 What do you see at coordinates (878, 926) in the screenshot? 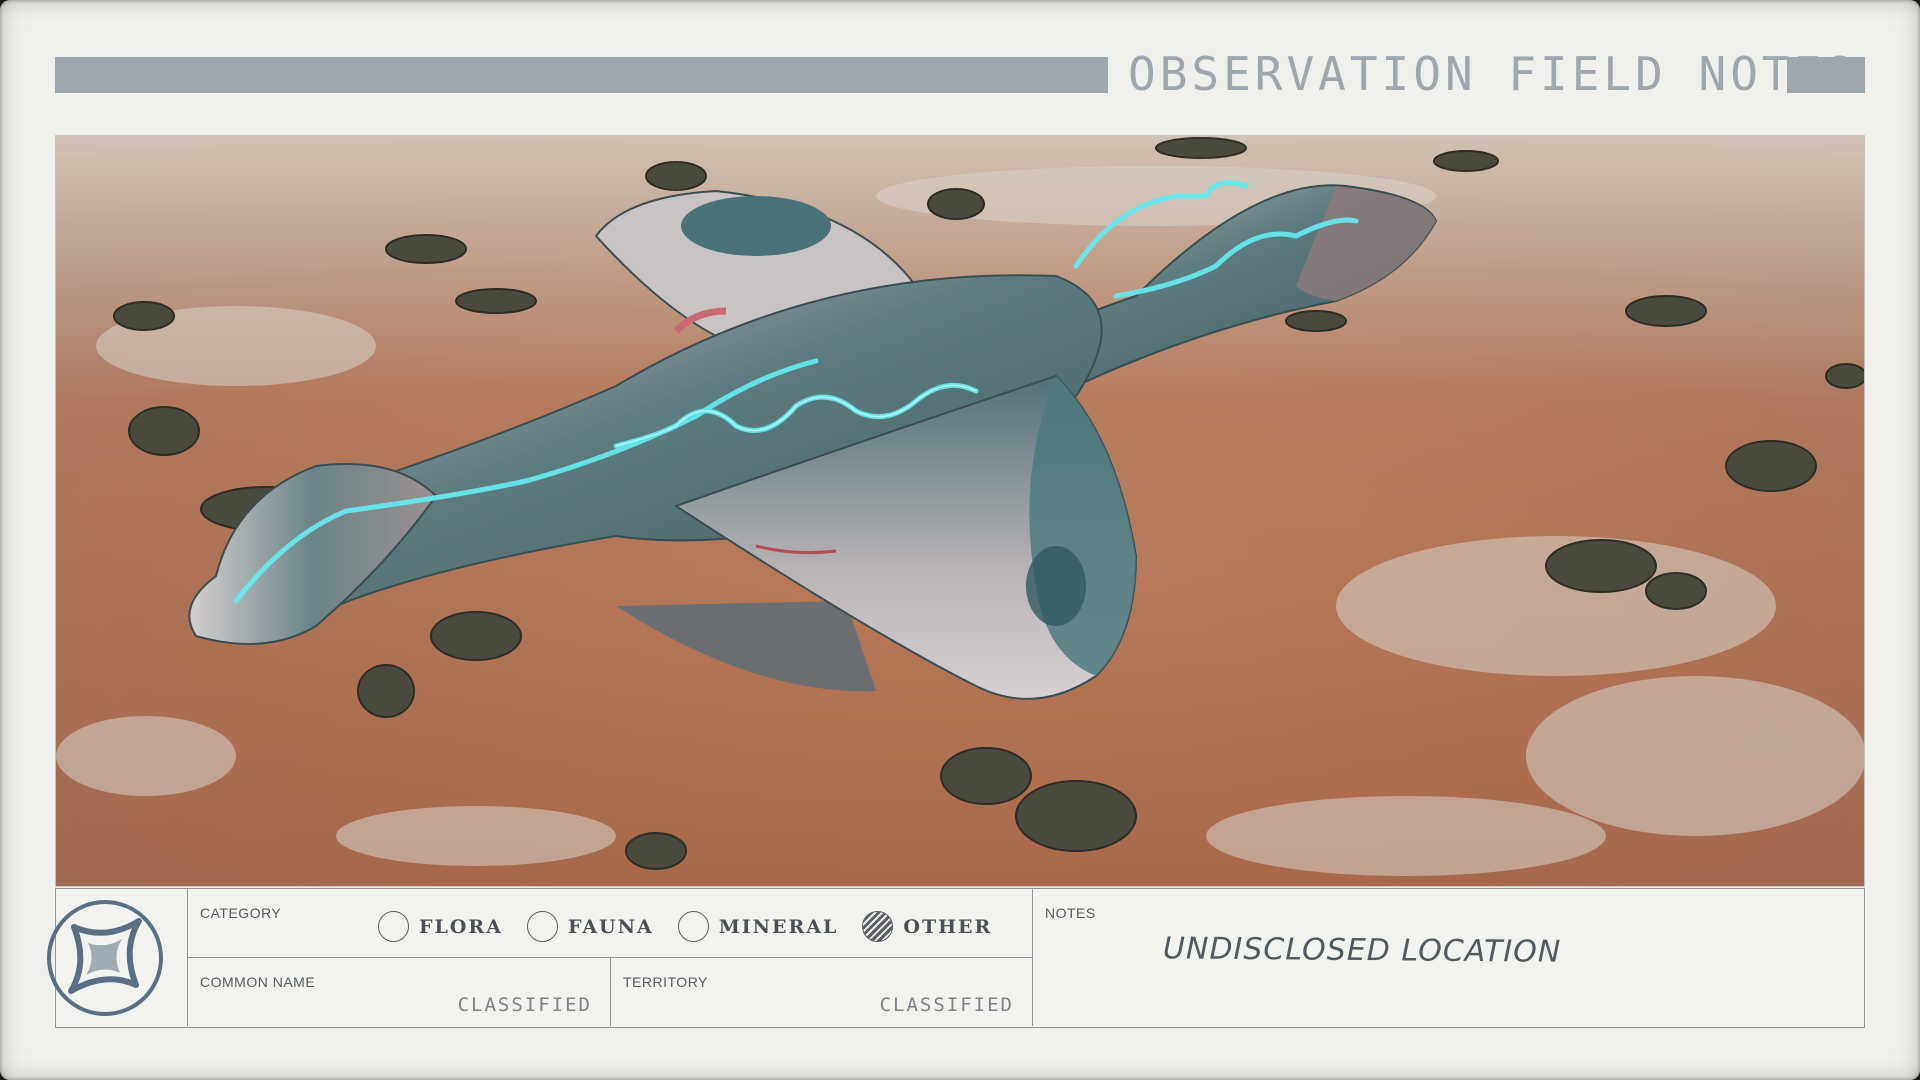
I see `other-radio-checked` at bounding box center [878, 926].